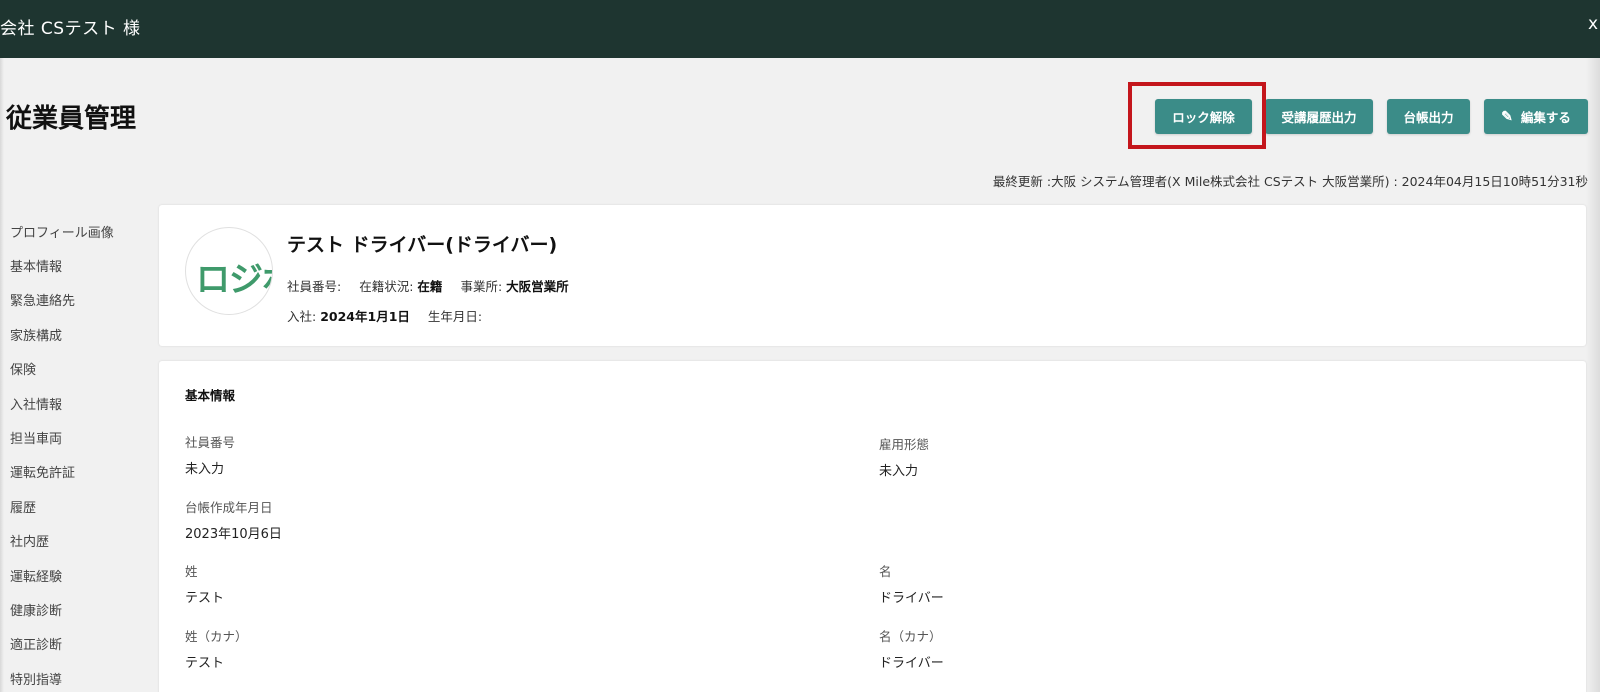 The height and width of the screenshot is (692, 1600). What do you see at coordinates (80, 506) in the screenshot?
I see `sidenav-item-history: 履歴` at bounding box center [80, 506].